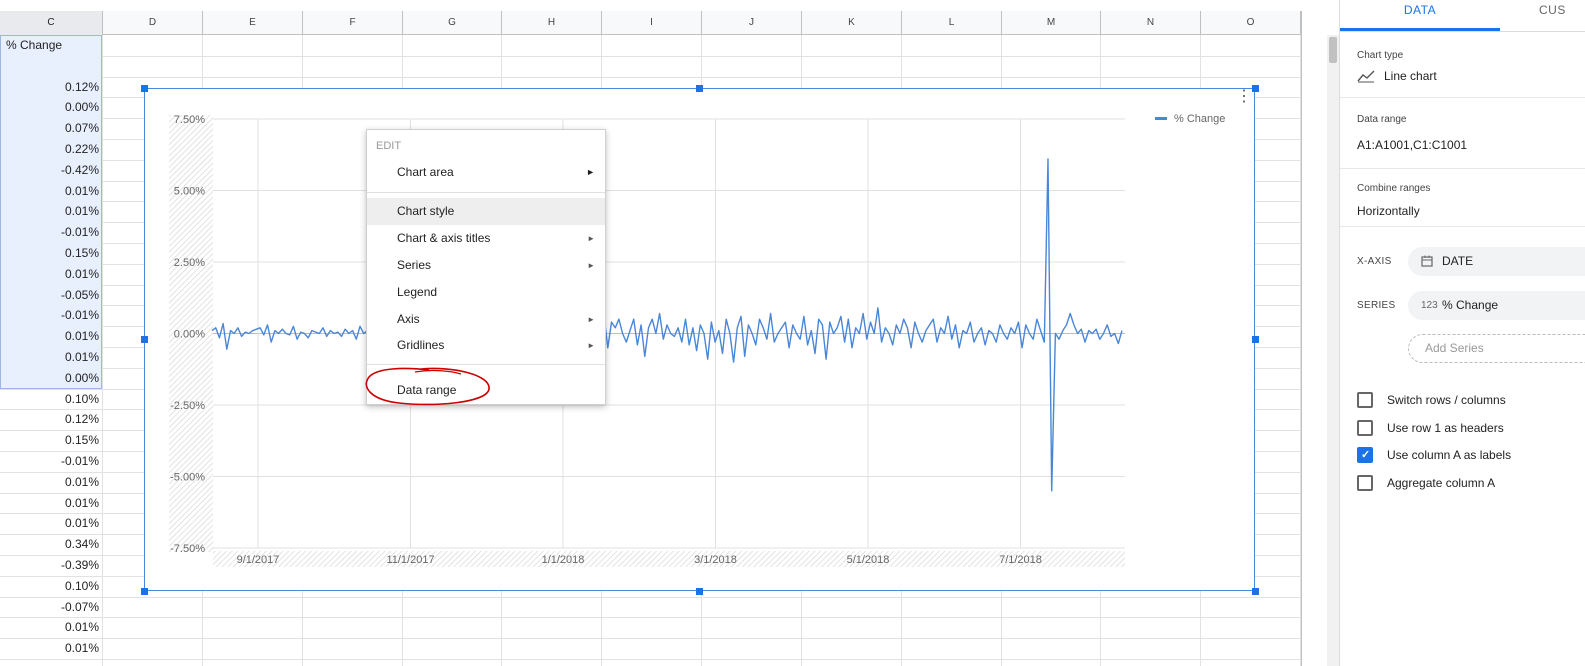 The height and width of the screenshot is (666, 1585). What do you see at coordinates (102, 350) in the screenshot?
I see `column-gridline` at bounding box center [102, 350].